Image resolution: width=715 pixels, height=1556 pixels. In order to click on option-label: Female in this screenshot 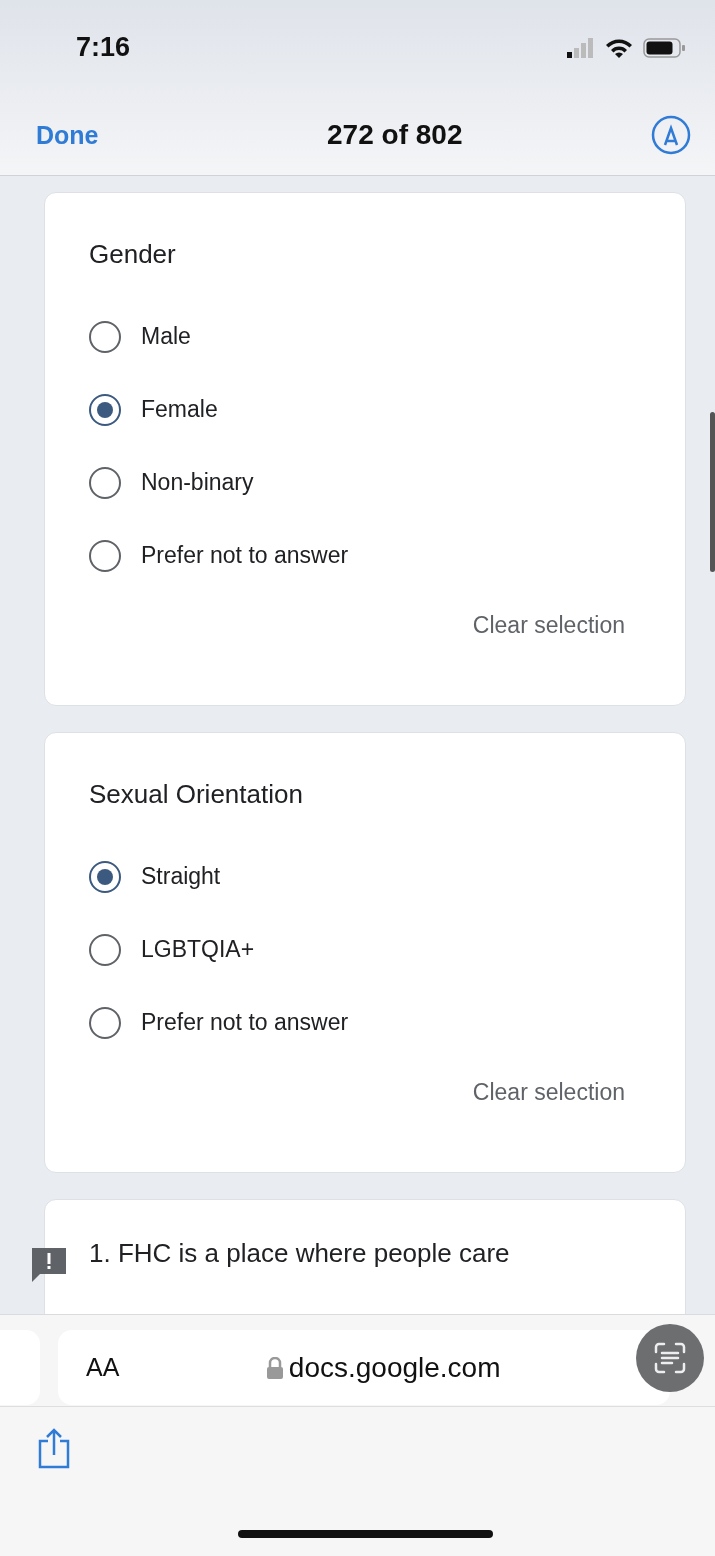, I will do `click(179, 409)`.